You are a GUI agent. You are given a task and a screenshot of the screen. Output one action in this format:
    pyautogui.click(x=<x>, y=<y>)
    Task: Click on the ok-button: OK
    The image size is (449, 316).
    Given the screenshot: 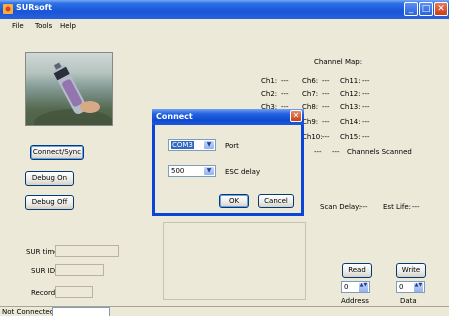 What is the action you would take?
    pyautogui.click(x=234, y=201)
    